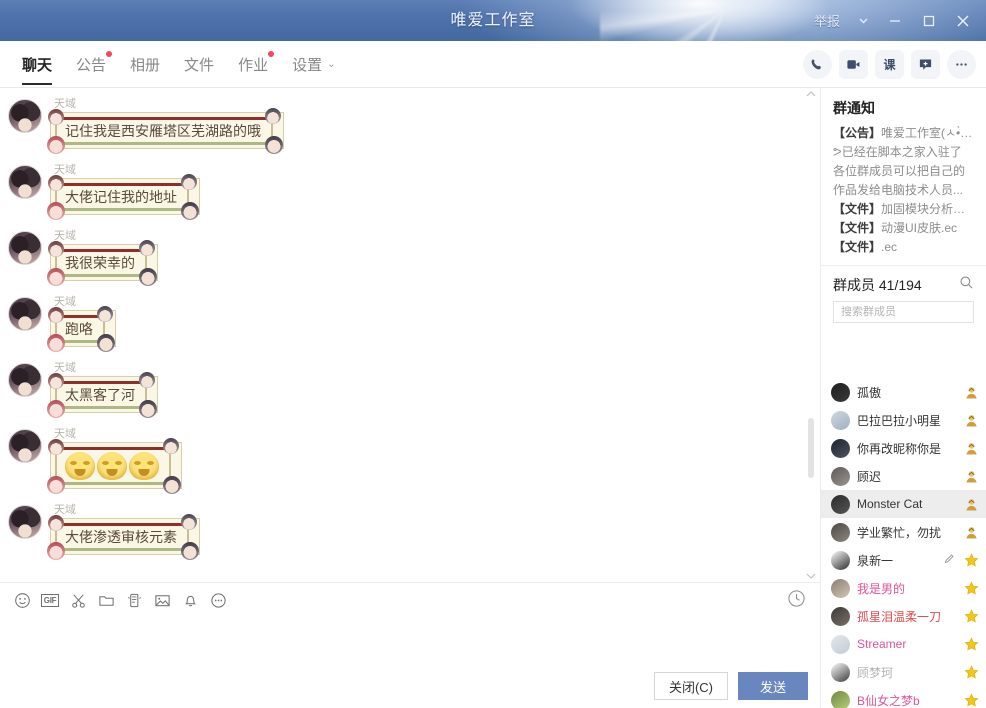  I want to click on member-row: 我是男的, so click(903, 588).